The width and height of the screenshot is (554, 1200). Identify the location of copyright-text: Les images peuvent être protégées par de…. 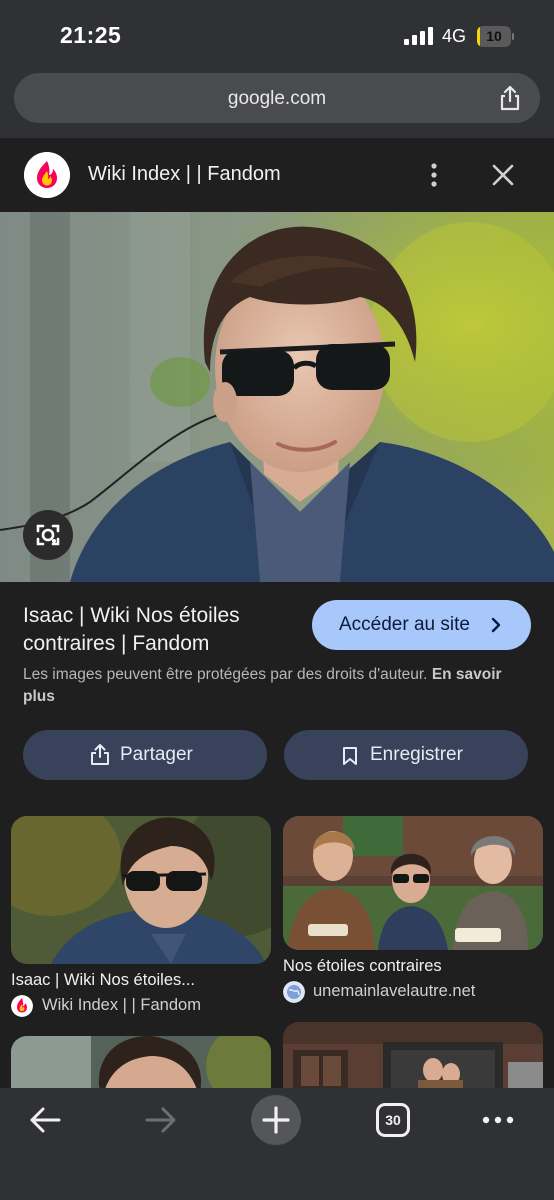
(225, 674).